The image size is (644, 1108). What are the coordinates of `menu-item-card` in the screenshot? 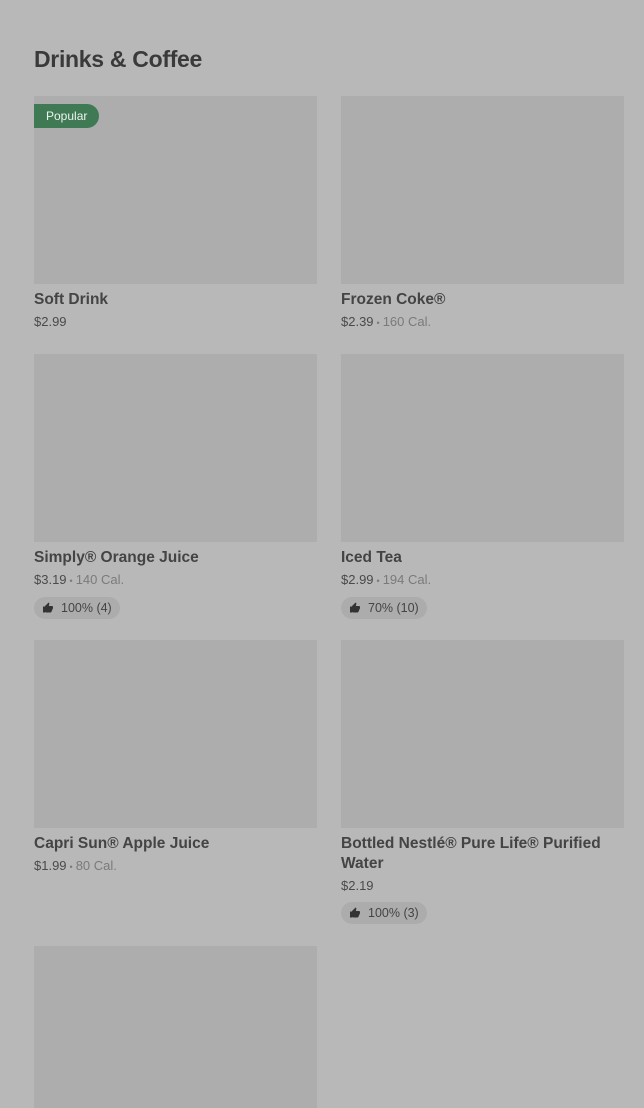 It's located at (175, 1027).